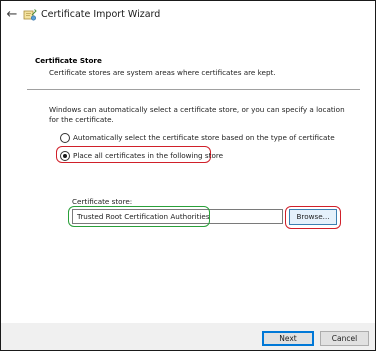  I want to click on radio-selected-dot, so click(65, 156).